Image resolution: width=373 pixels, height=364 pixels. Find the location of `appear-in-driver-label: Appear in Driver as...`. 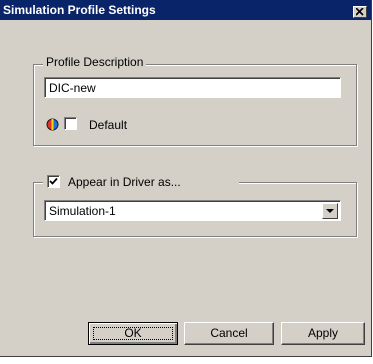

appear-in-driver-label: Appear in Driver as... is located at coordinates (124, 182).